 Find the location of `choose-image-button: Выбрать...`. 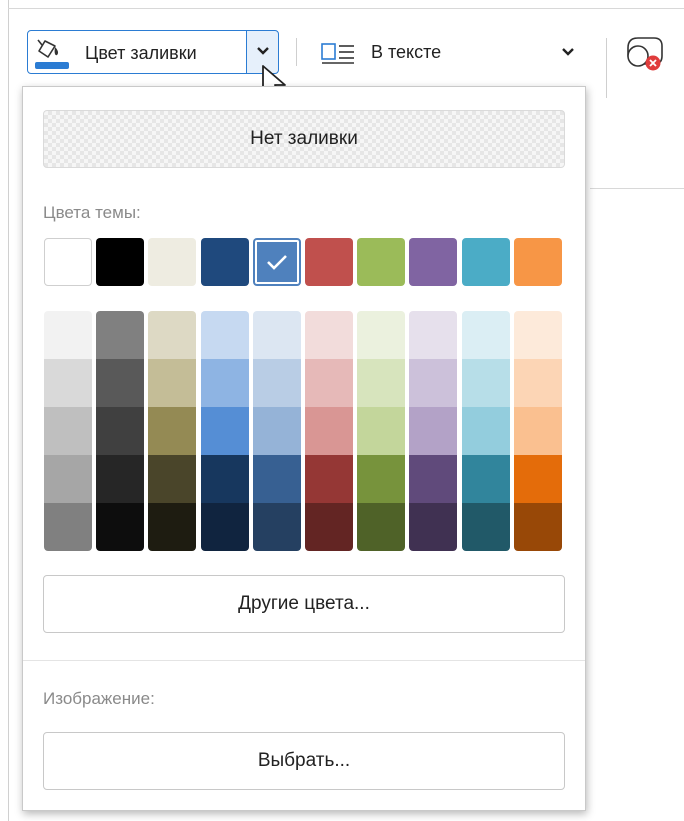

choose-image-button: Выбрать... is located at coordinates (304, 761).